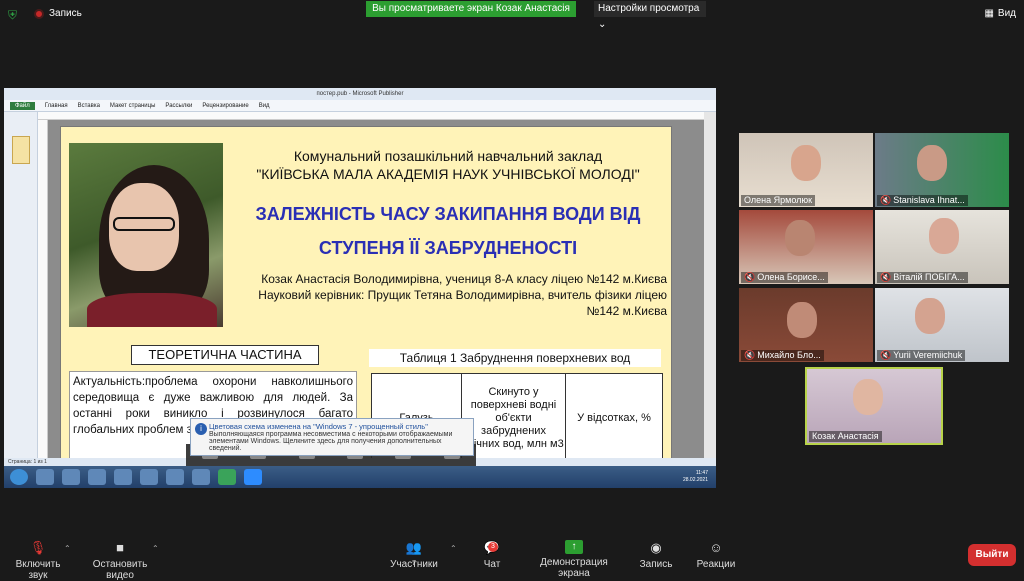 The width and height of the screenshot is (1024, 581). I want to click on participant-name: 🔇 Yurii Veremiichuk, so click(921, 355).